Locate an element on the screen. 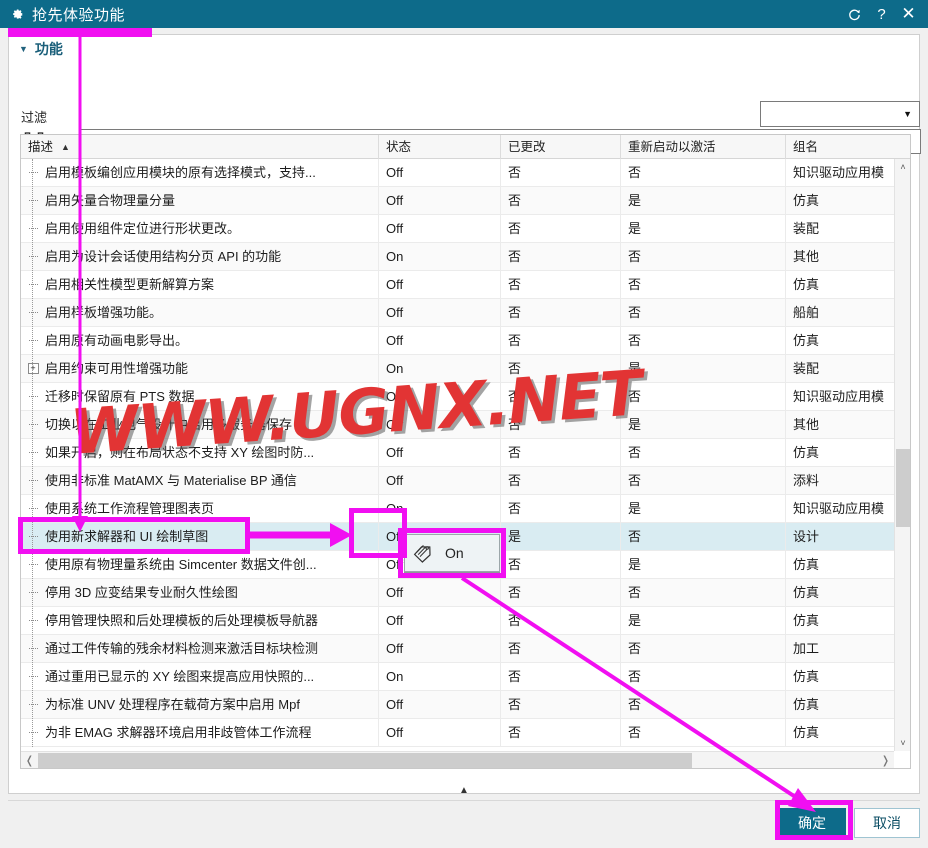  cell-group: 其他 is located at coordinates (806, 256).